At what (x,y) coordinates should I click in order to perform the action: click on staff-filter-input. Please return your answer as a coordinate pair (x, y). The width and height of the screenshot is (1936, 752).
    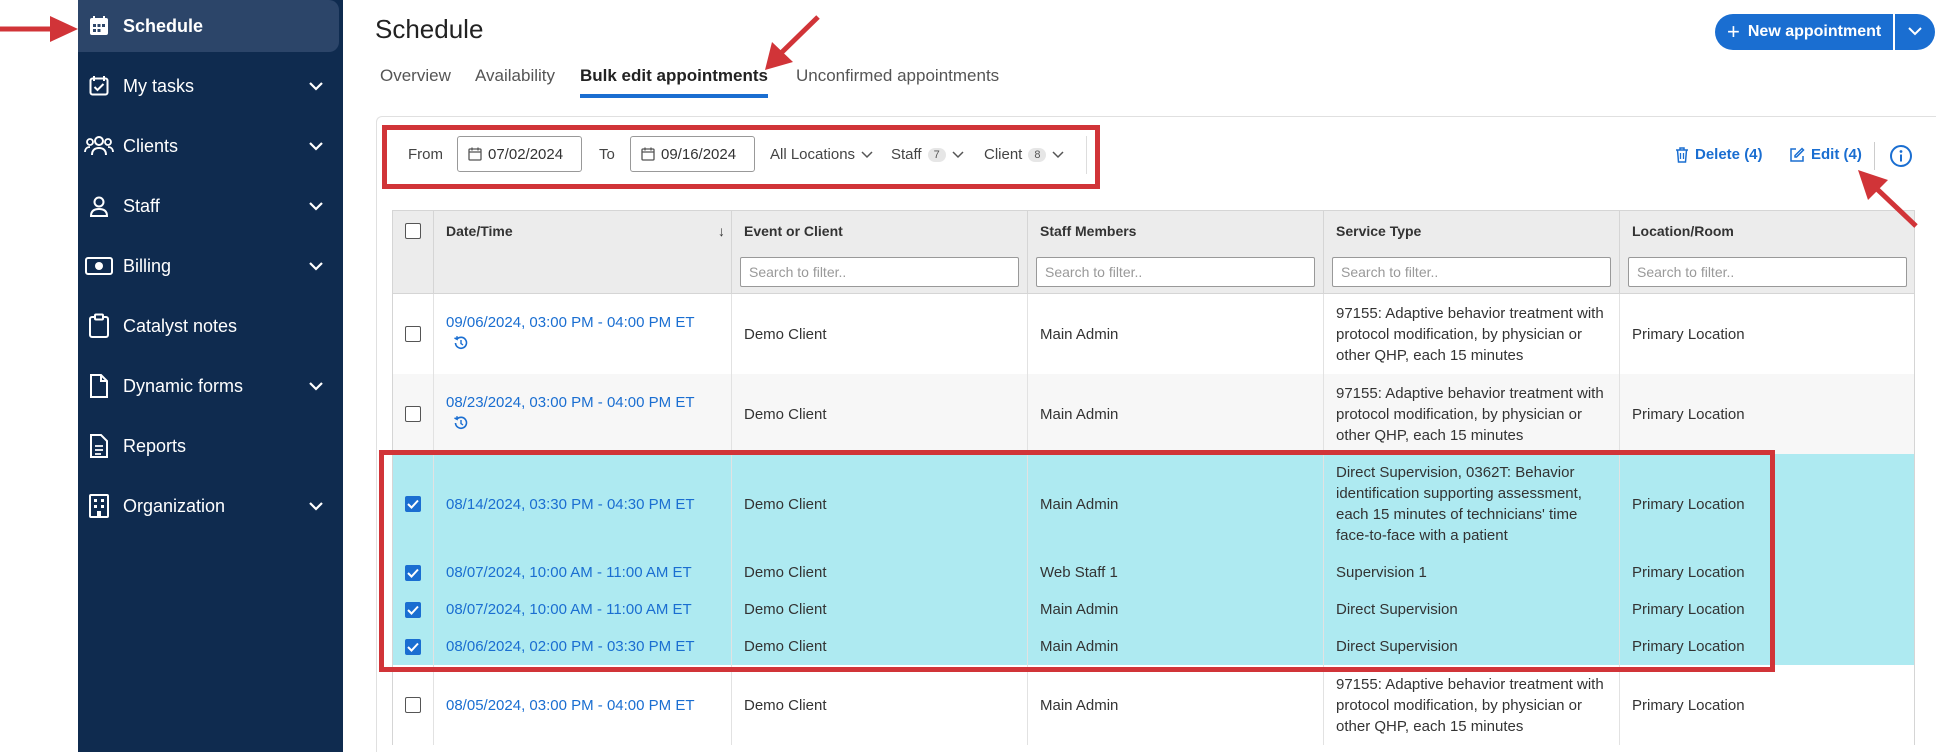
    Looking at the image, I should click on (1175, 272).